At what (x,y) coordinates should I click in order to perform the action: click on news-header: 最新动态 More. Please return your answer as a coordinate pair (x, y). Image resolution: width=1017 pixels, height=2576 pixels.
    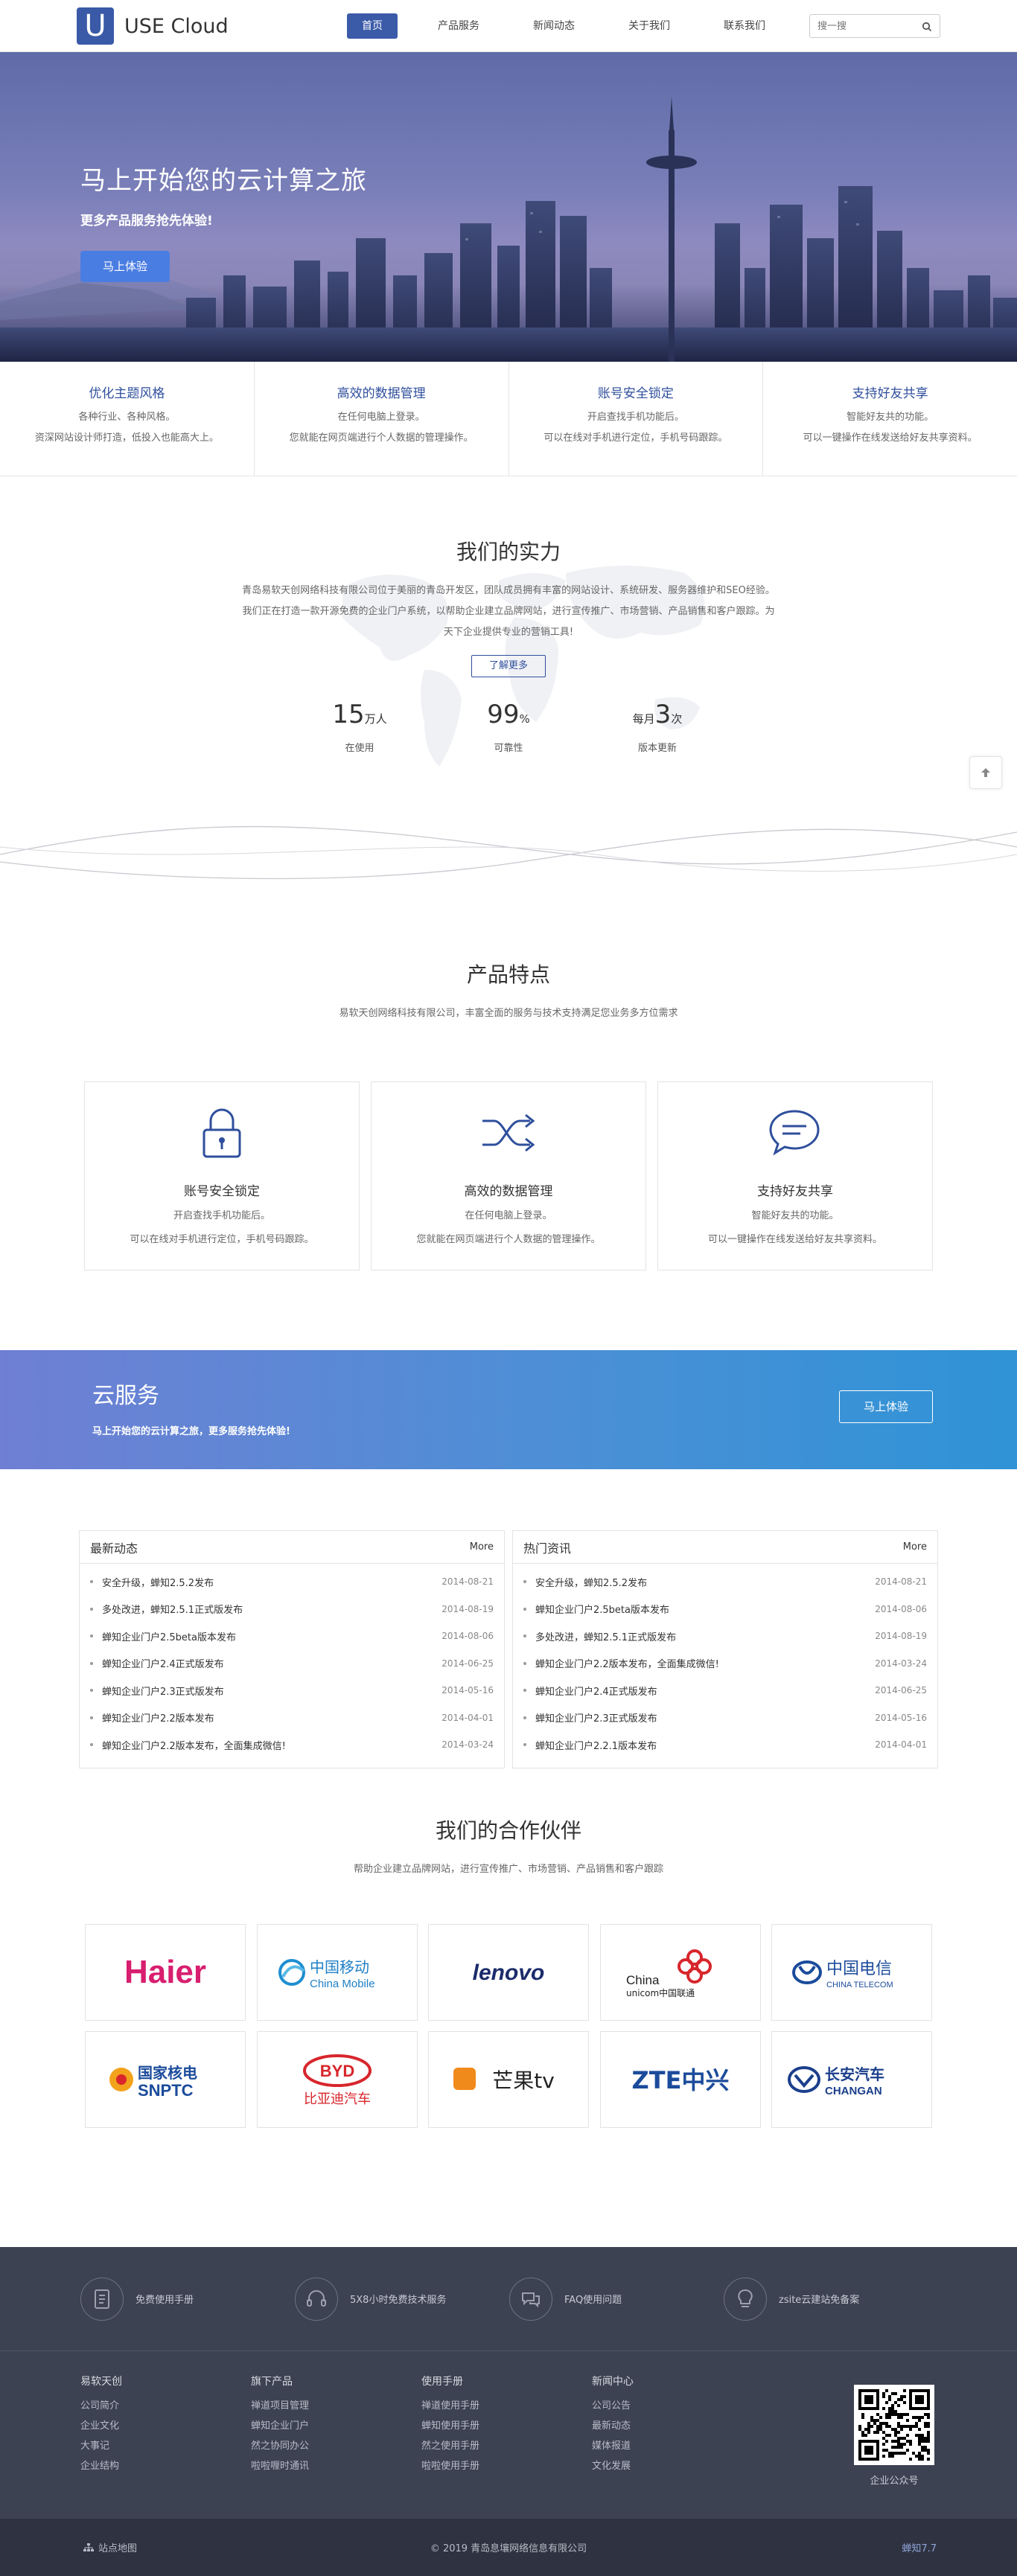
    Looking at the image, I should click on (292, 1547).